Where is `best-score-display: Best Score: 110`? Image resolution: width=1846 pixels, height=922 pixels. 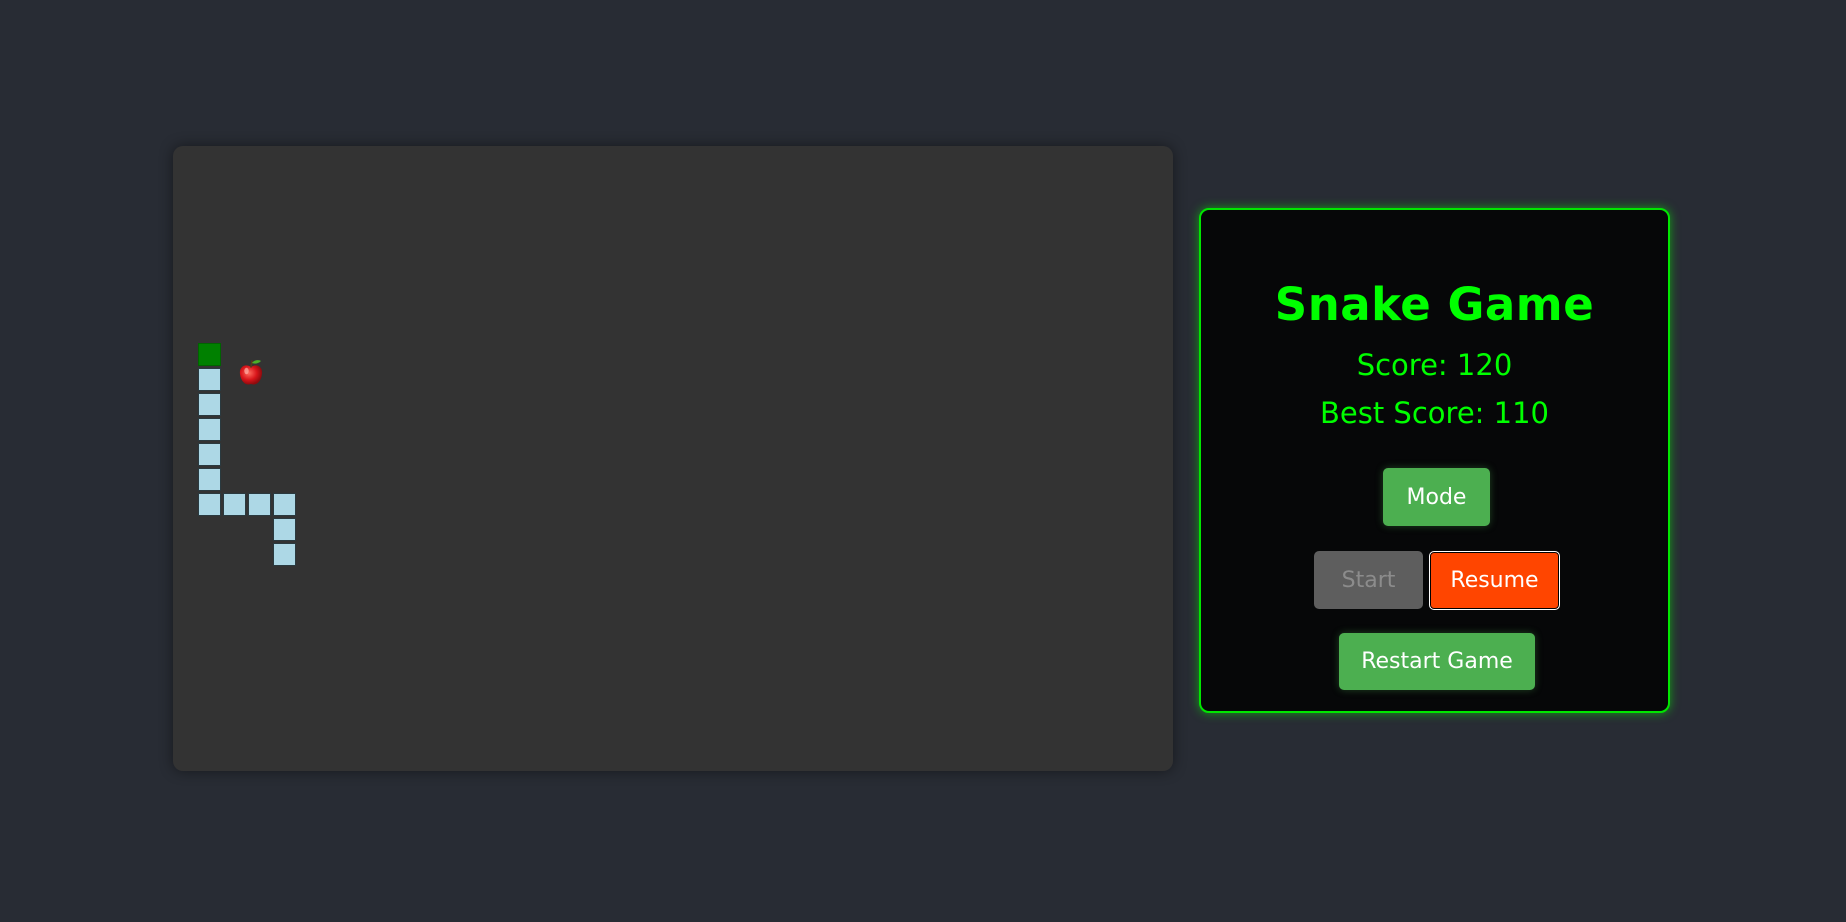
best-score-display: Best Score: 110 is located at coordinates (1434, 413).